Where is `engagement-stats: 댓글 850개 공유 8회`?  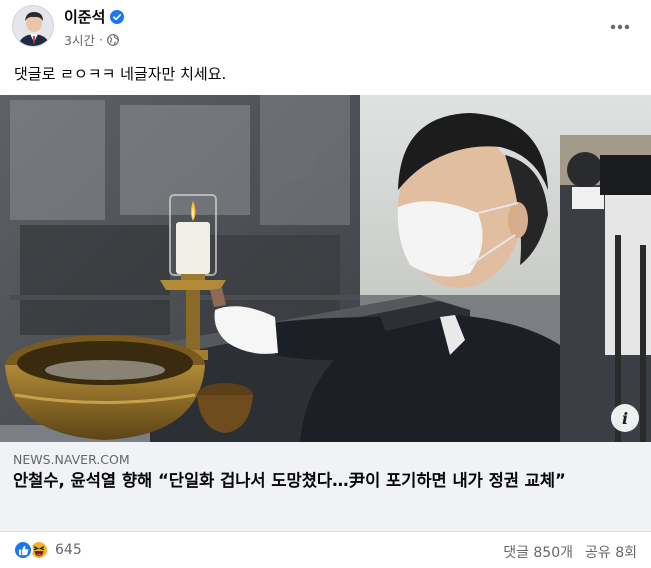 engagement-stats: 댓글 850개 공유 8회 is located at coordinates (570, 552).